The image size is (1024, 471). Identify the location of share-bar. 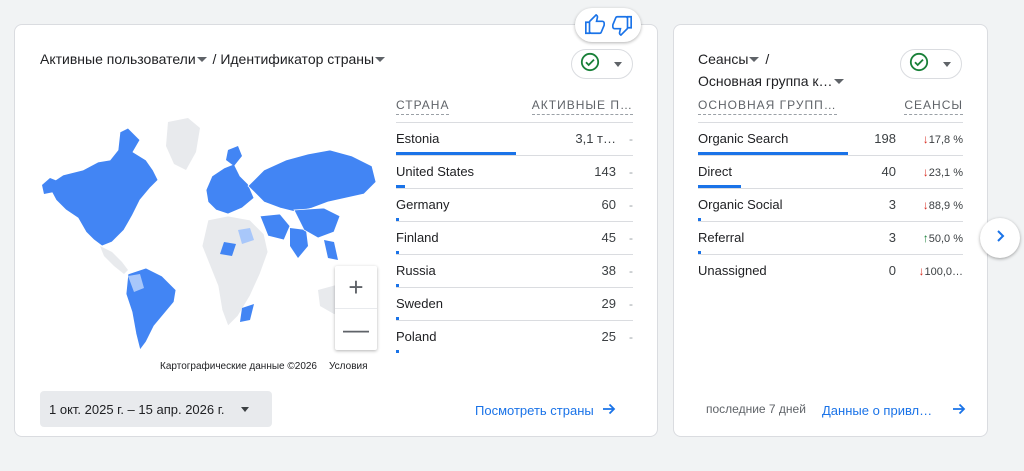
(397, 351).